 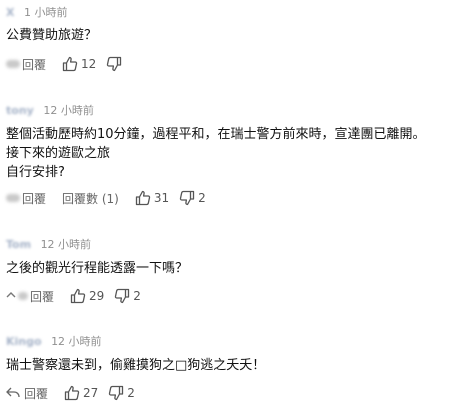 I want to click on like-count: 31, so click(x=161, y=198).